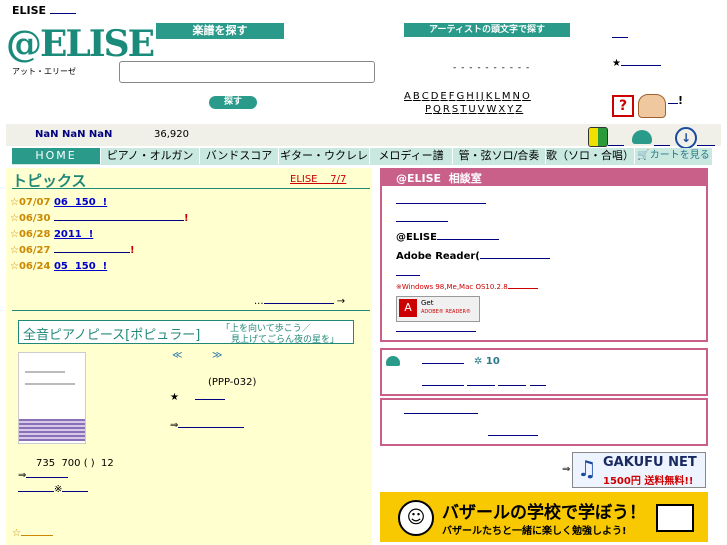 Image resolution: width=727 pixels, height=545 pixels. What do you see at coordinates (58, 202) in the screenshot?
I see `topic-item: ☆07/07 06 150 !` at bounding box center [58, 202].